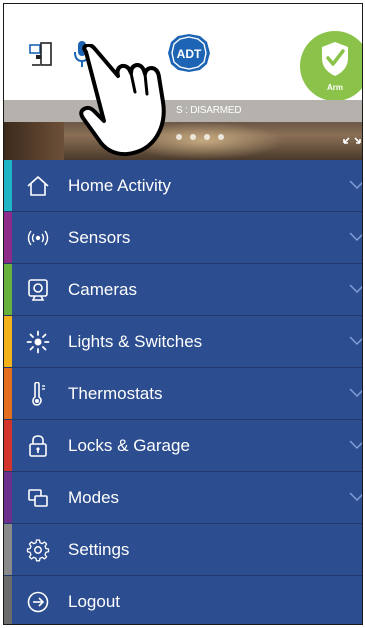 The image size is (365, 628). What do you see at coordinates (99, 237) in the screenshot?
I see `menu-item-label: Sensors` at bounding box center [99, 237].